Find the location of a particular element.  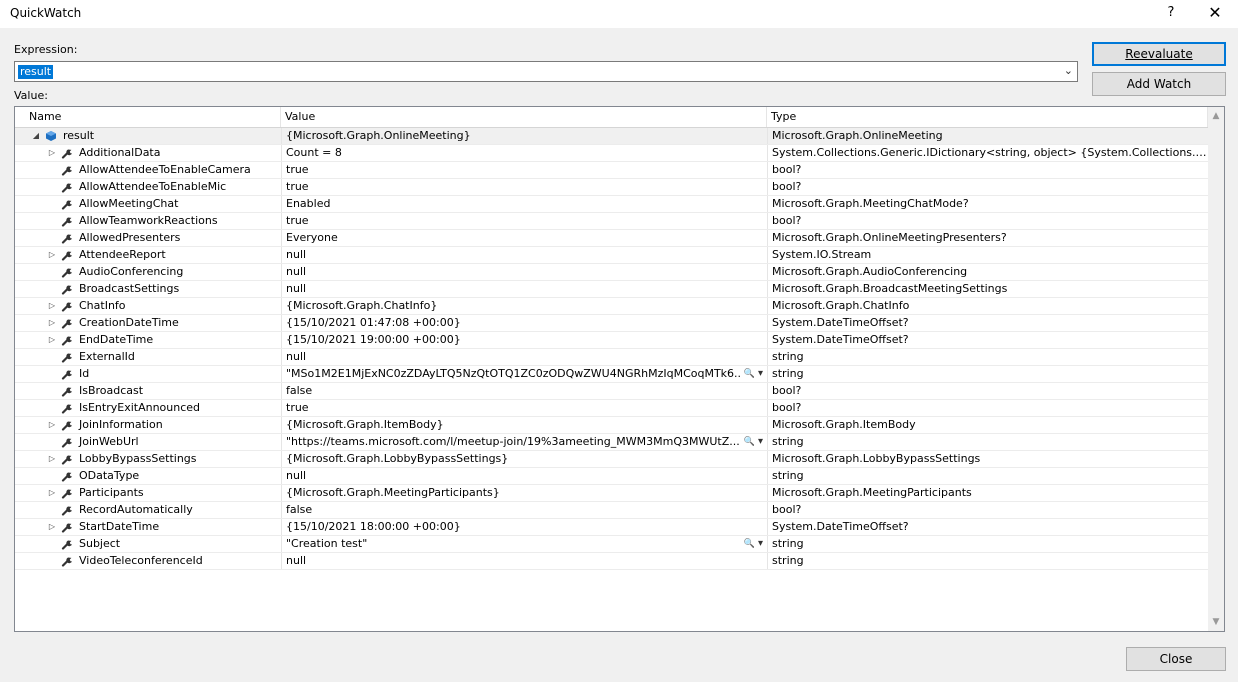

table-row: IsBroadcast false bool? is located at coordinates (611, 391).